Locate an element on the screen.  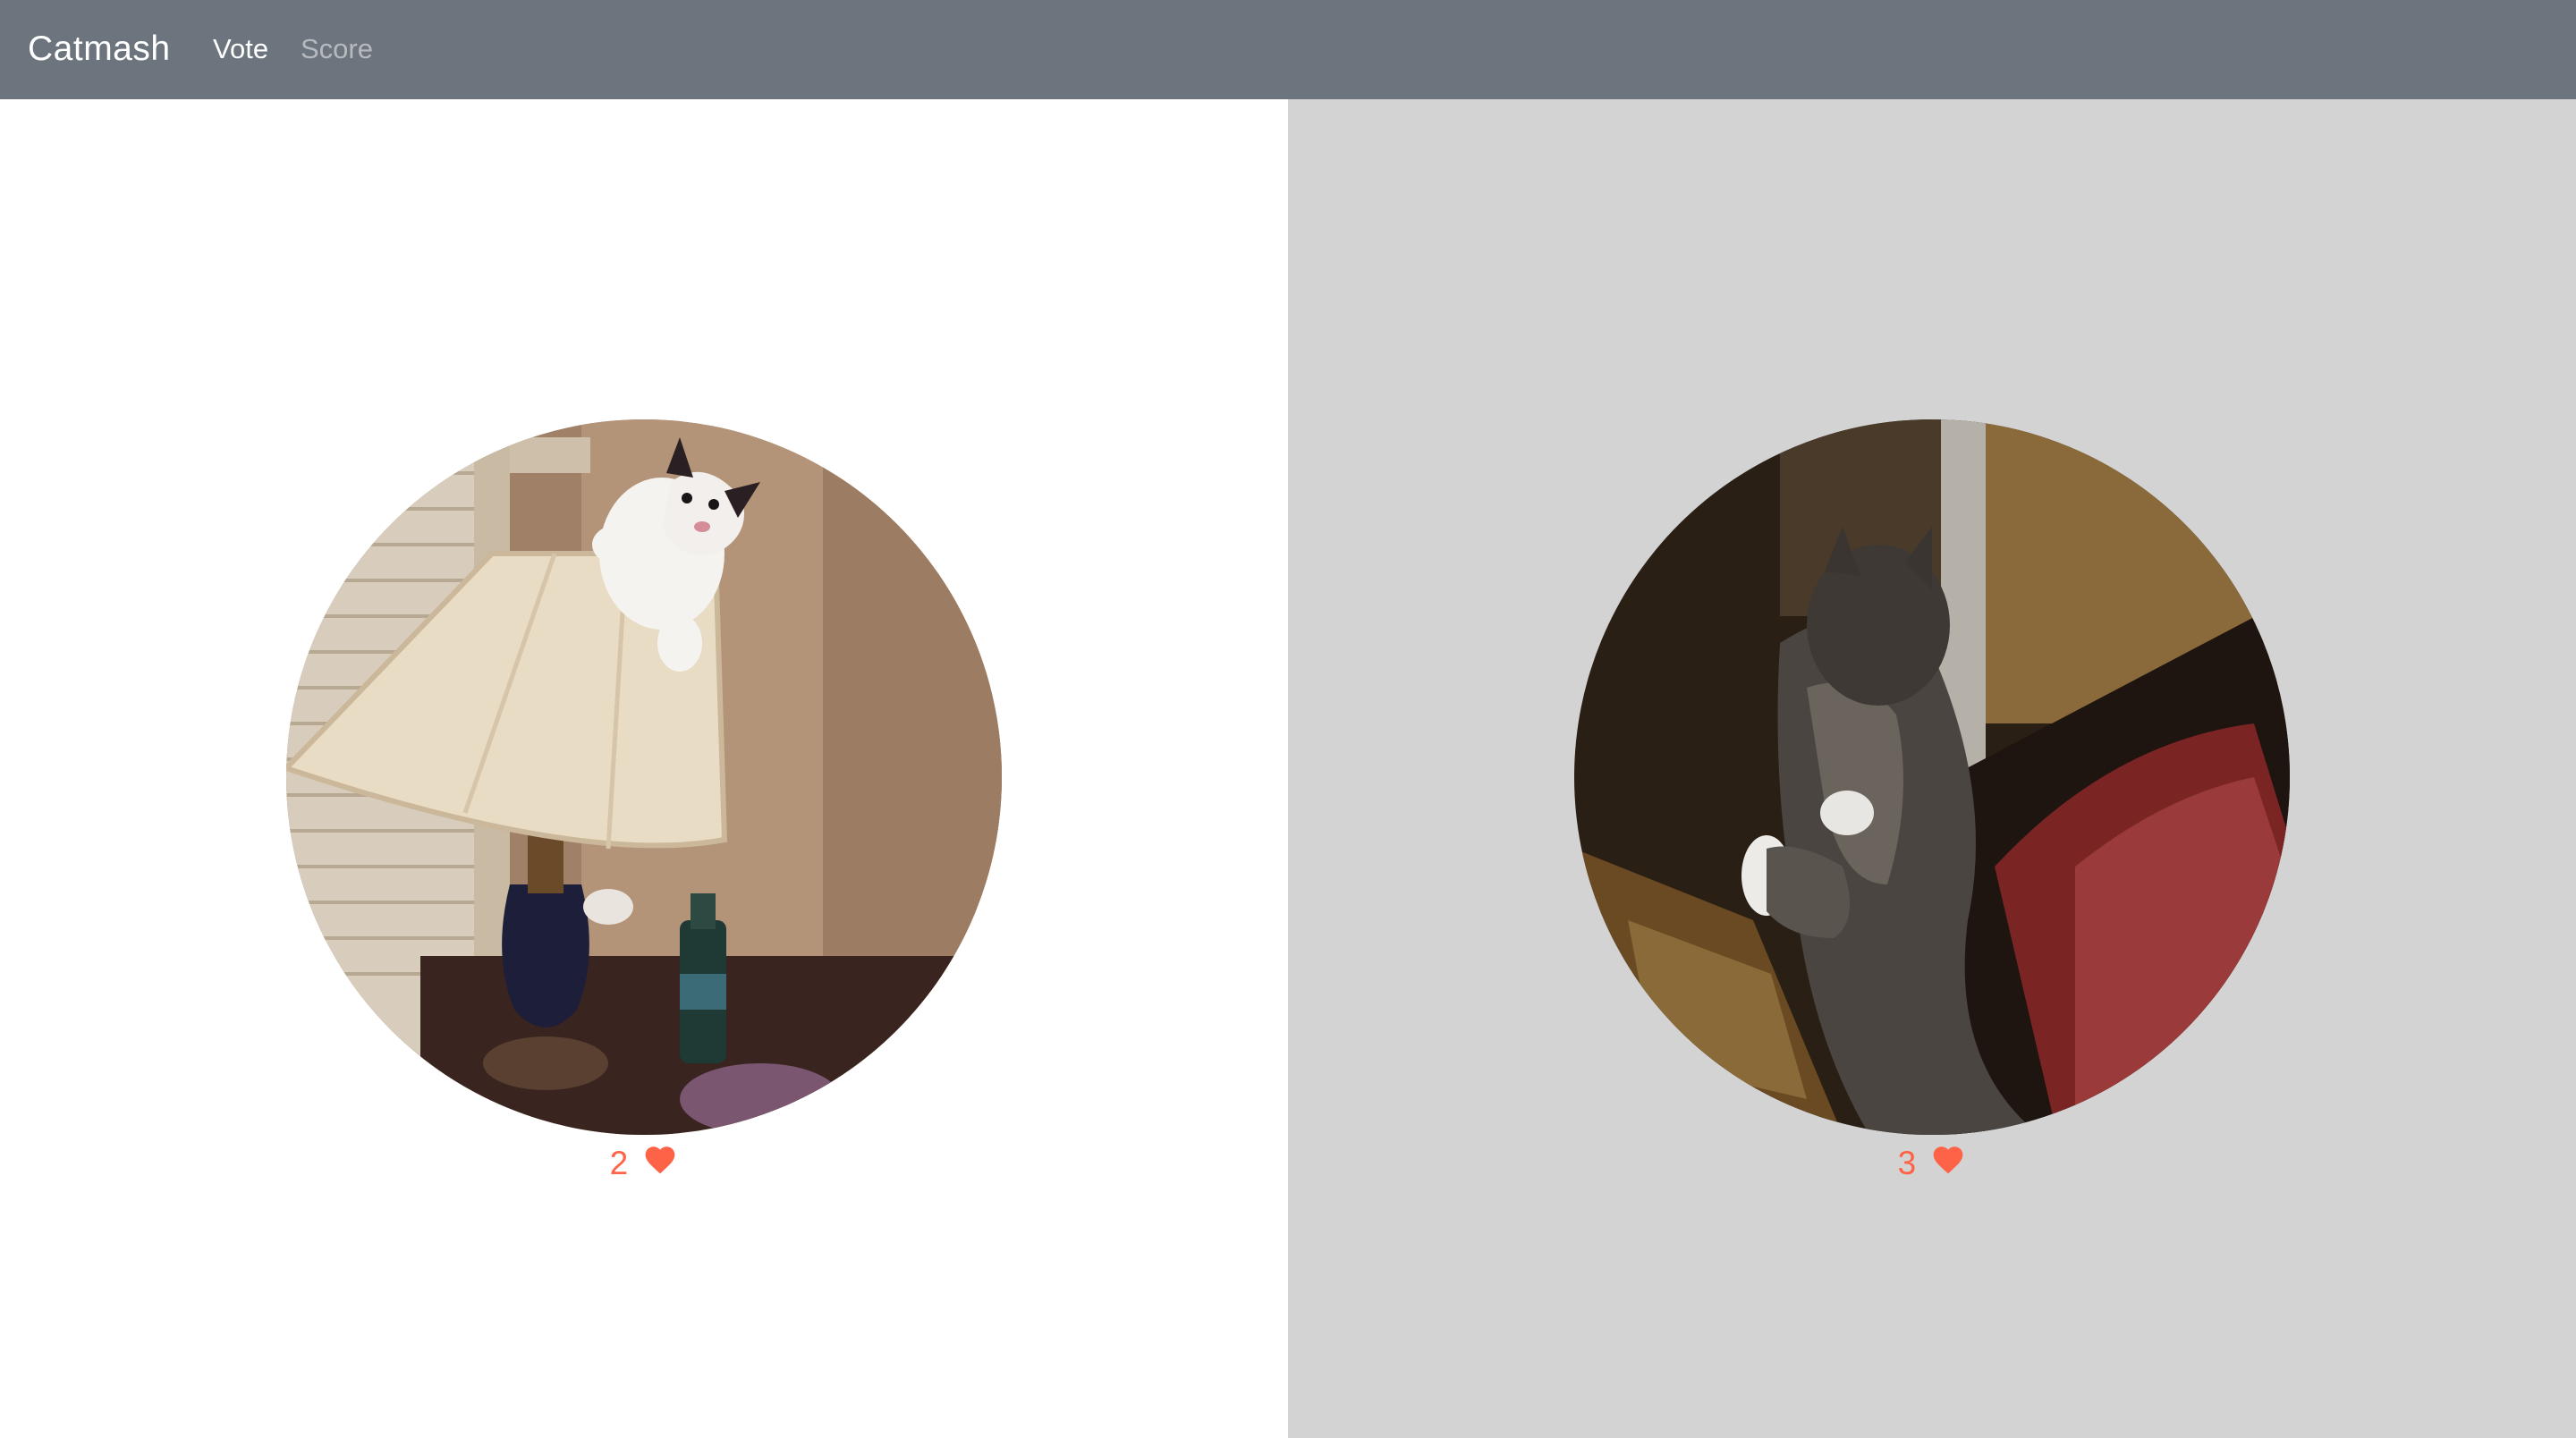
cat-photo-lamp is located at coordinates (644, 777).